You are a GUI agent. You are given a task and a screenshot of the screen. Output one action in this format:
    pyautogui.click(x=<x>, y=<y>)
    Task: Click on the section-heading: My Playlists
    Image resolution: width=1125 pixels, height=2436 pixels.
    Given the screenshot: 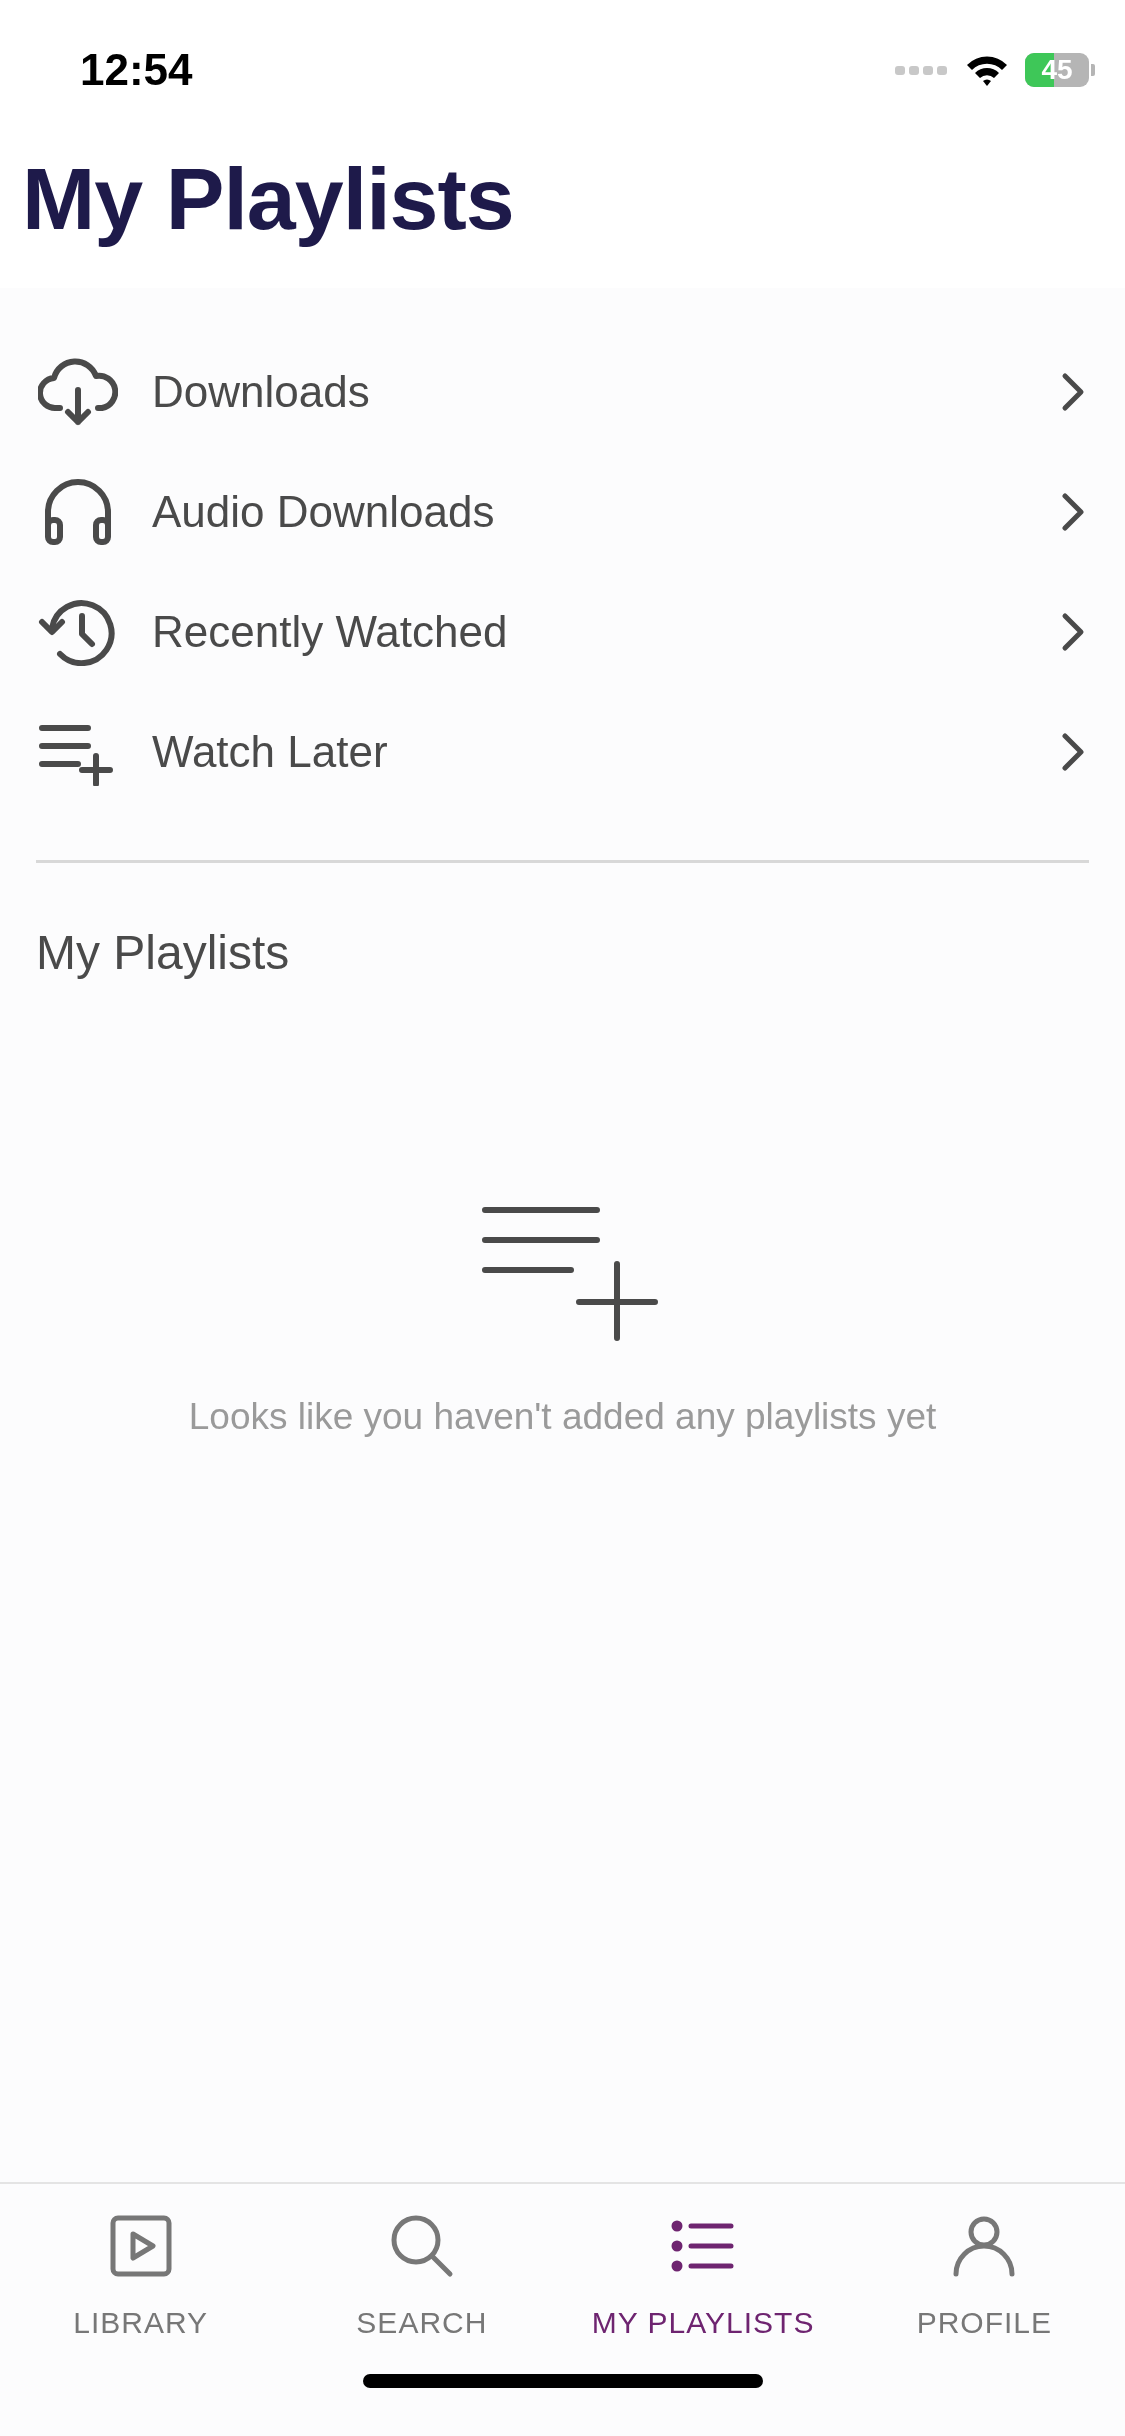 What is the action you would take?
    pyautogui.click(x=163, y=952)
    